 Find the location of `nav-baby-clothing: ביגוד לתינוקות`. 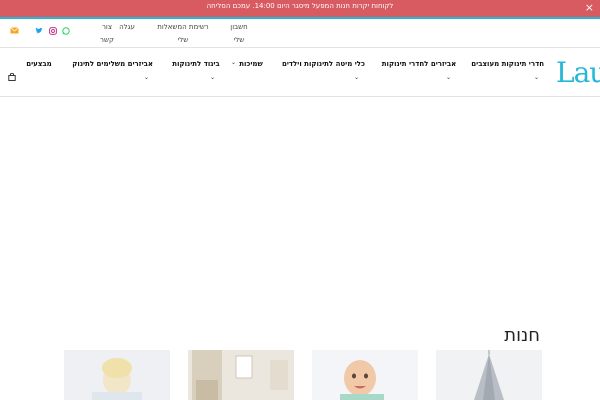

nav-baby-clothing: ביגוד לתינוקות is located at coordinates (196, 64).